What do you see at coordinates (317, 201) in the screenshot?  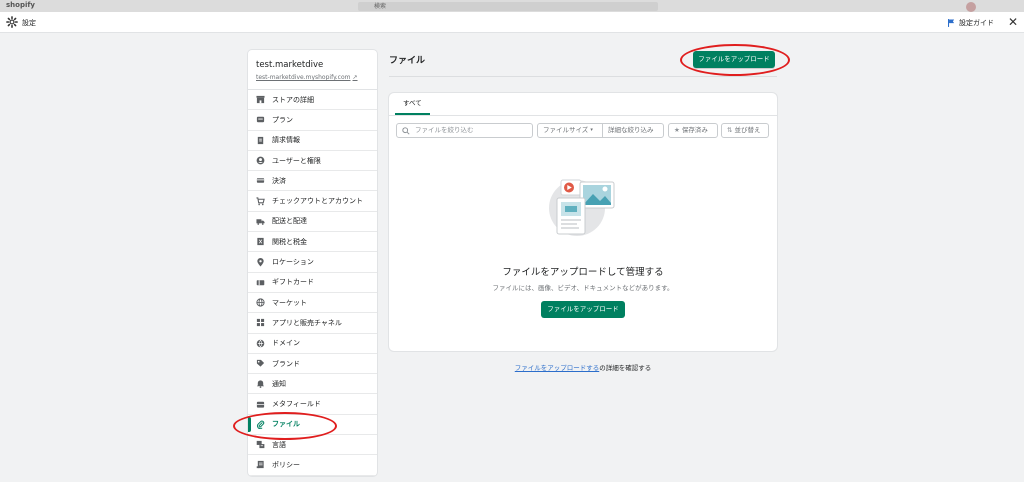 I see `sidebar-item-label: チェックアウトとアカウント` at bounding box center [317, 201].